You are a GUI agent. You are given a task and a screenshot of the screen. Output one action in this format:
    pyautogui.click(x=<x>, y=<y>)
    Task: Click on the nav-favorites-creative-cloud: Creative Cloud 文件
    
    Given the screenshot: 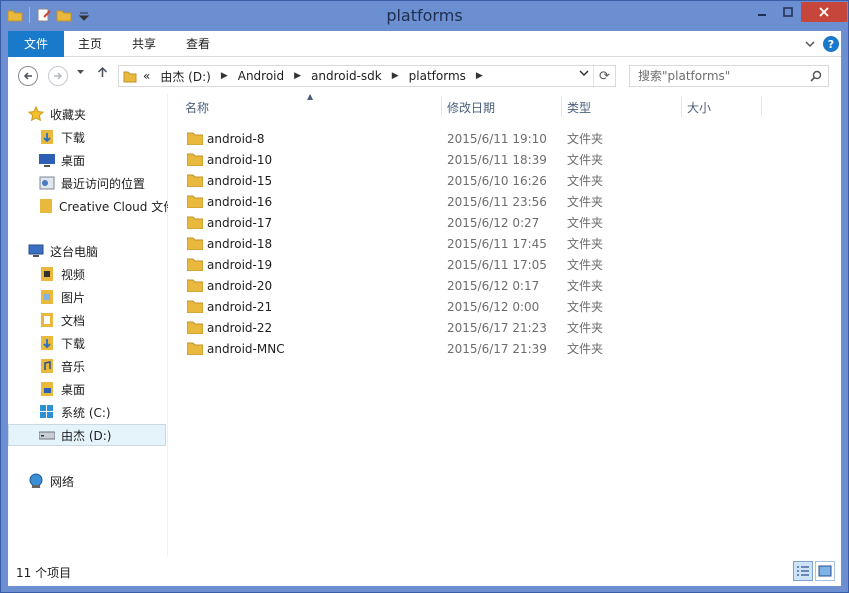 What is the action you would take?
    pyautogui.click(x=103, y=206)
    